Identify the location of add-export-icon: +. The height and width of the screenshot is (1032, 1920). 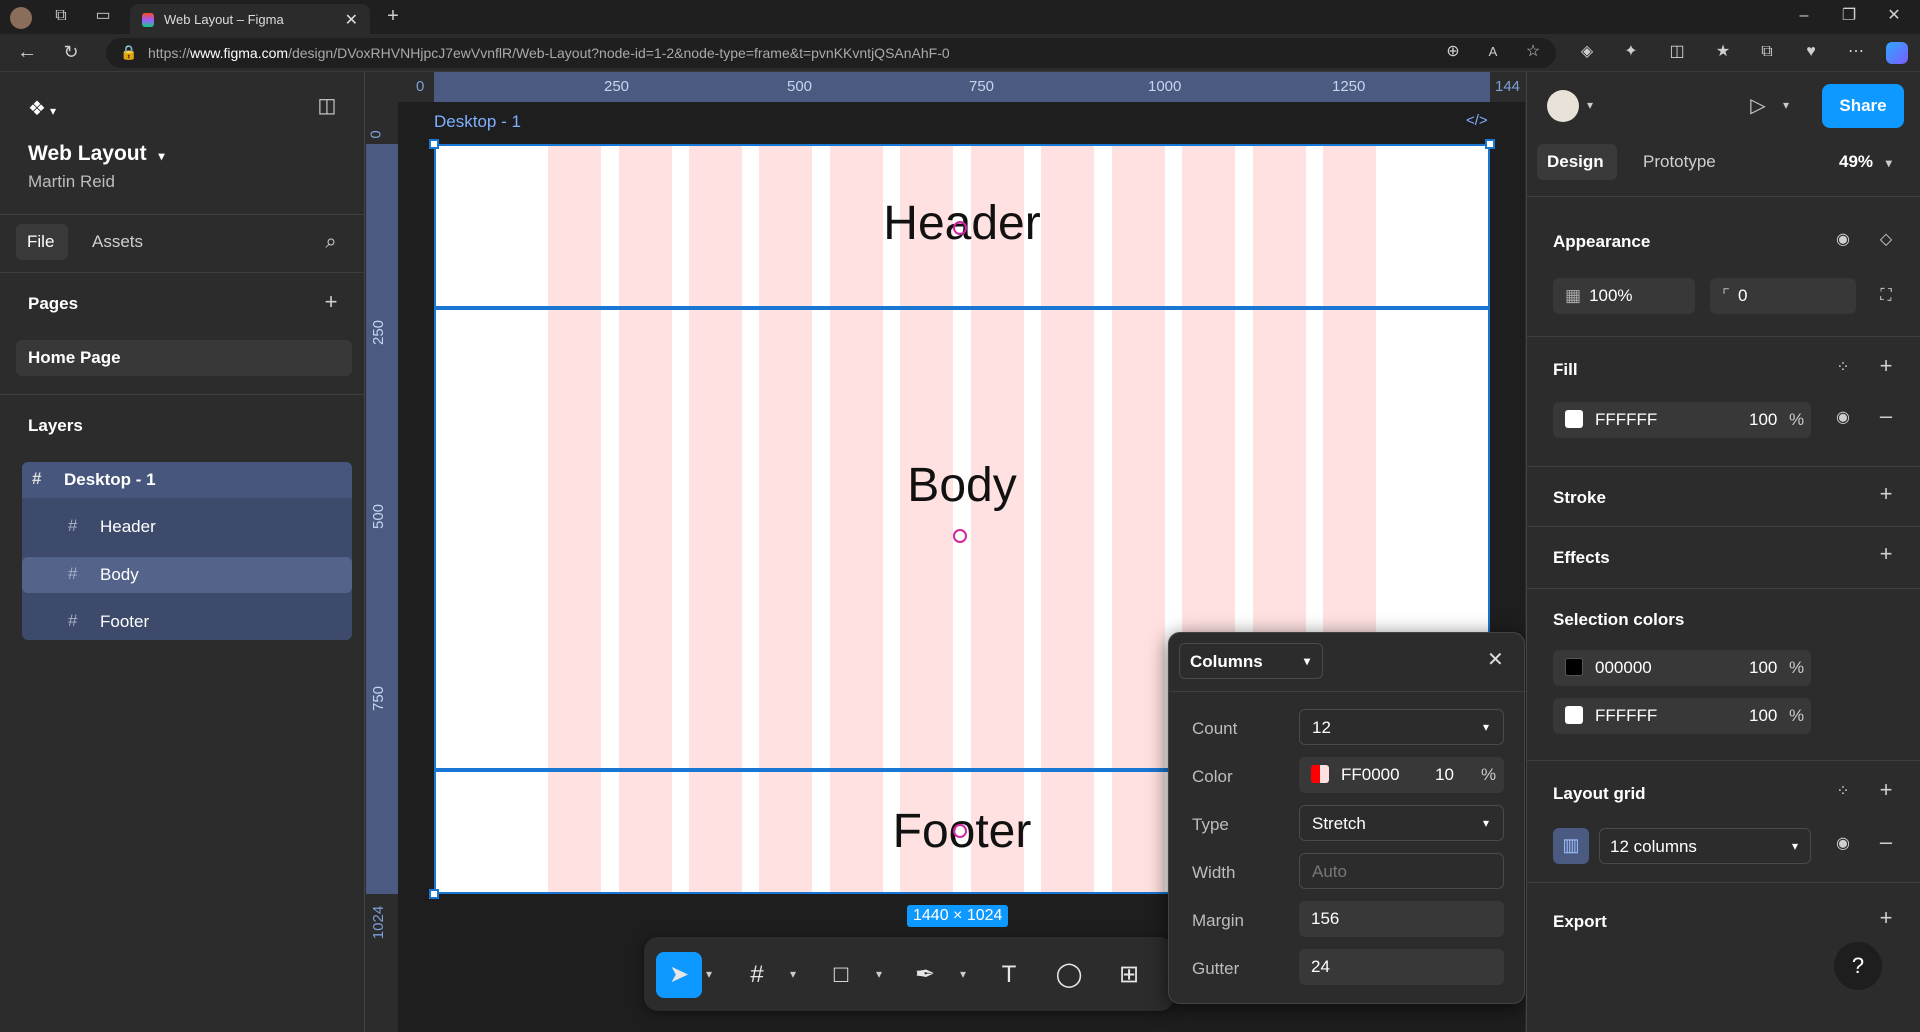
(1886, 918).